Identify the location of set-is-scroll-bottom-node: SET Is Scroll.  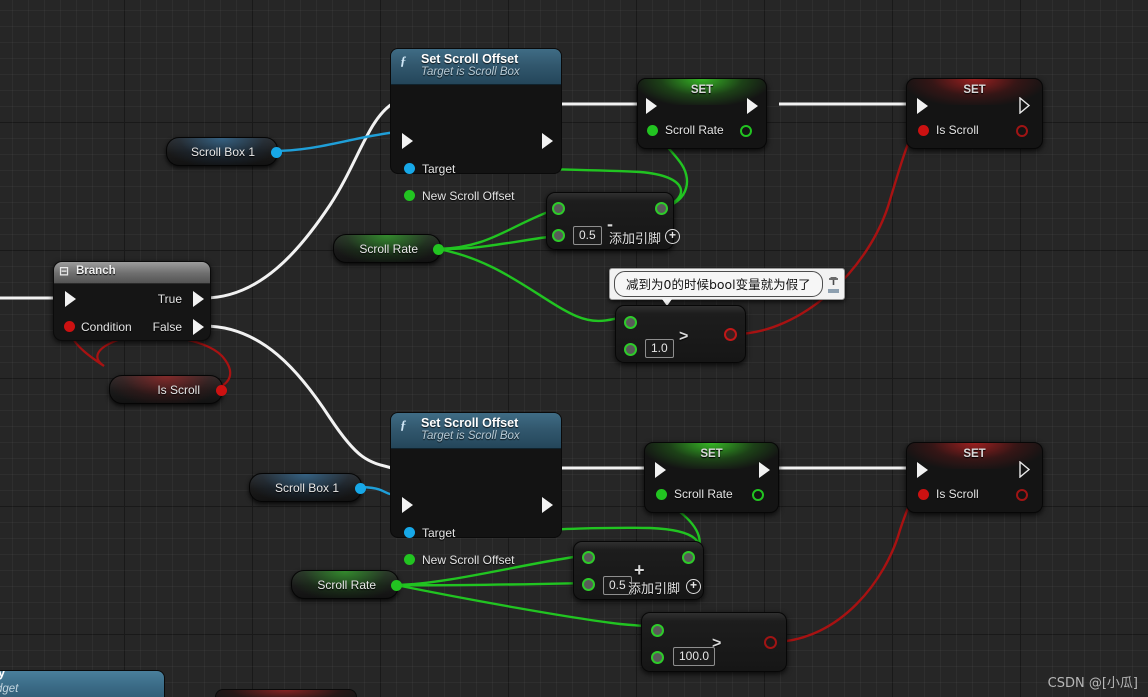
(974, 477).